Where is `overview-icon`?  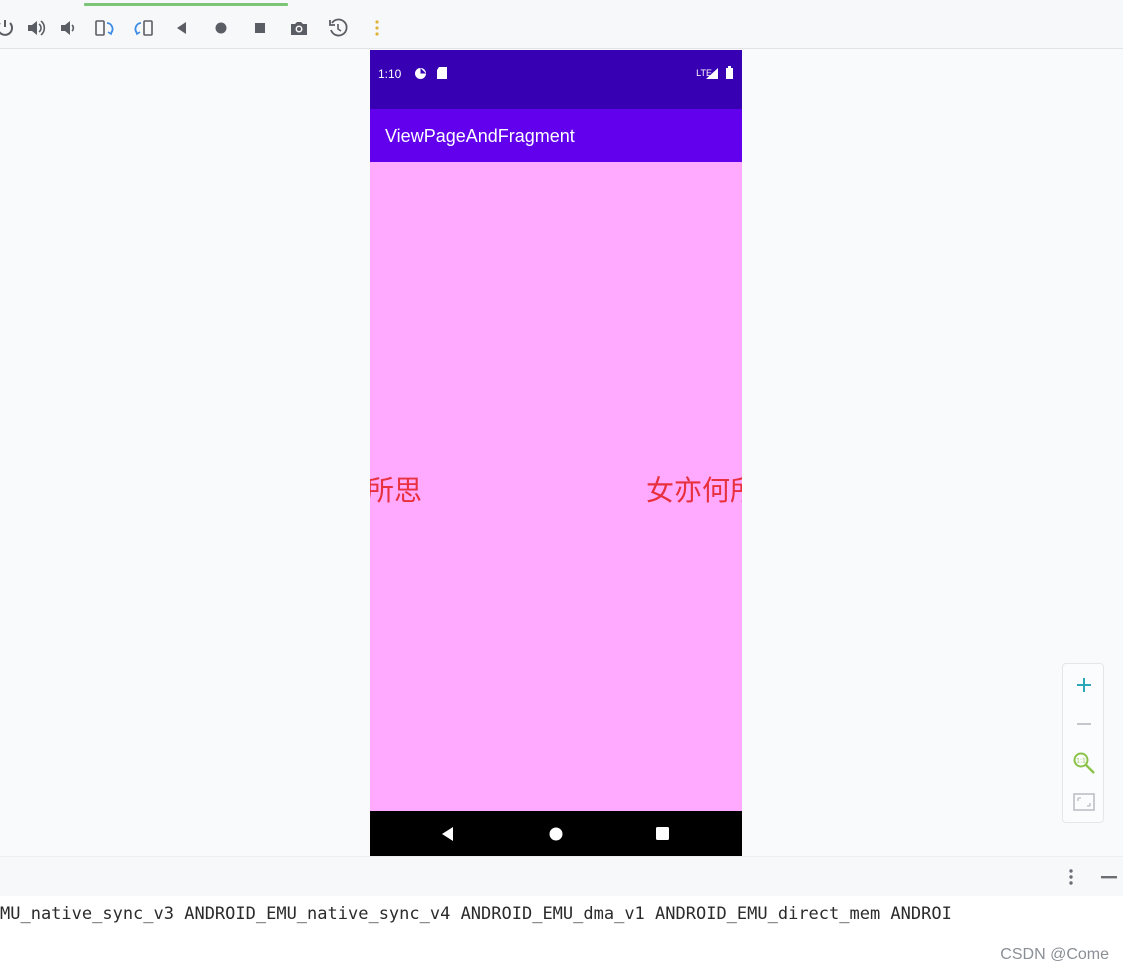 overview-icon is located at coordinates (260, 28).